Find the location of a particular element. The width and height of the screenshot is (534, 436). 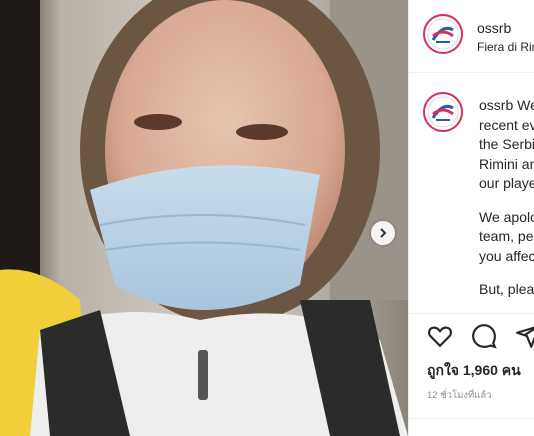

caption-line: our playe is located at coordinates (506, 183).